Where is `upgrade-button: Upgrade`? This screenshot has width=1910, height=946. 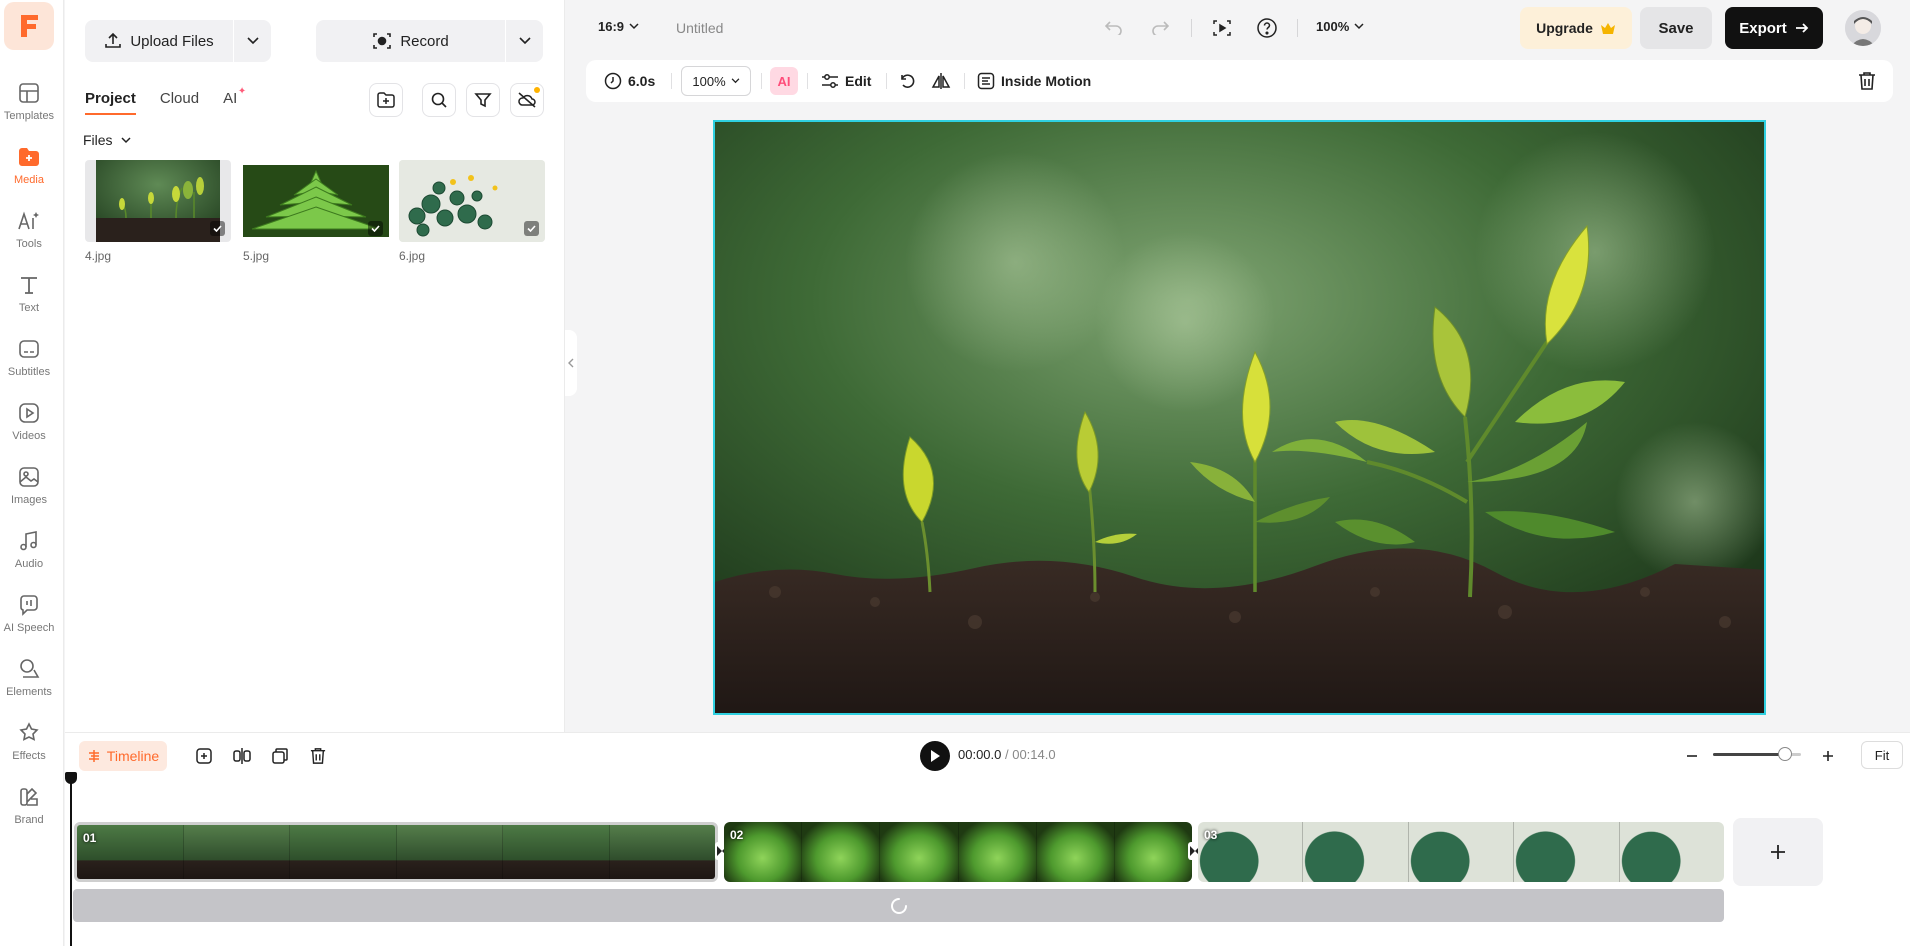 upgrade-button: Upgrade is located at coordinates (1576, 28).